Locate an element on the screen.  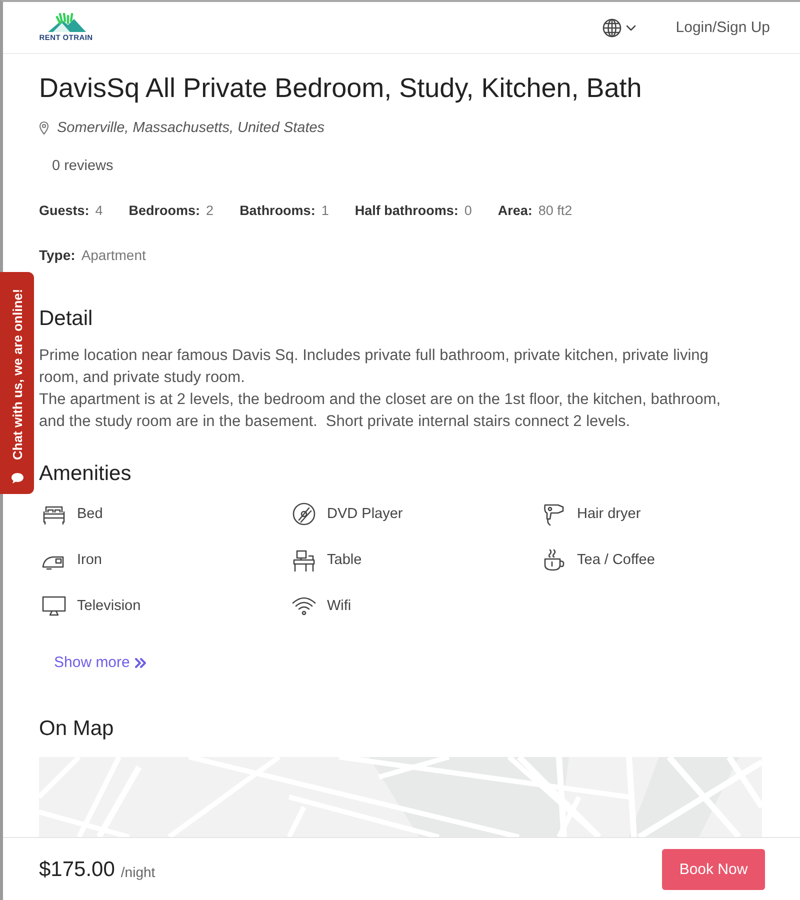
amenity-label: Hair dryer is located at coordinates (609, 514).